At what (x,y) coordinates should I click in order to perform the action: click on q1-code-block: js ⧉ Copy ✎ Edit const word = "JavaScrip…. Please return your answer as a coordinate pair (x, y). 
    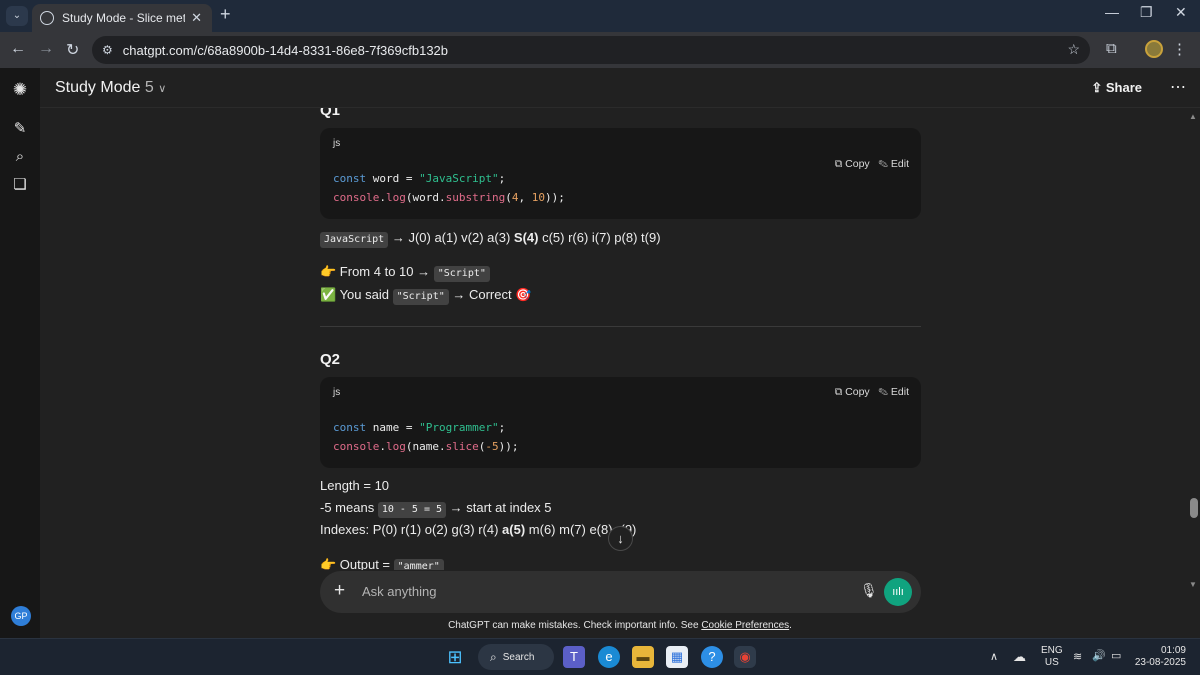
    Looking at the image, I should click on (620, 173).